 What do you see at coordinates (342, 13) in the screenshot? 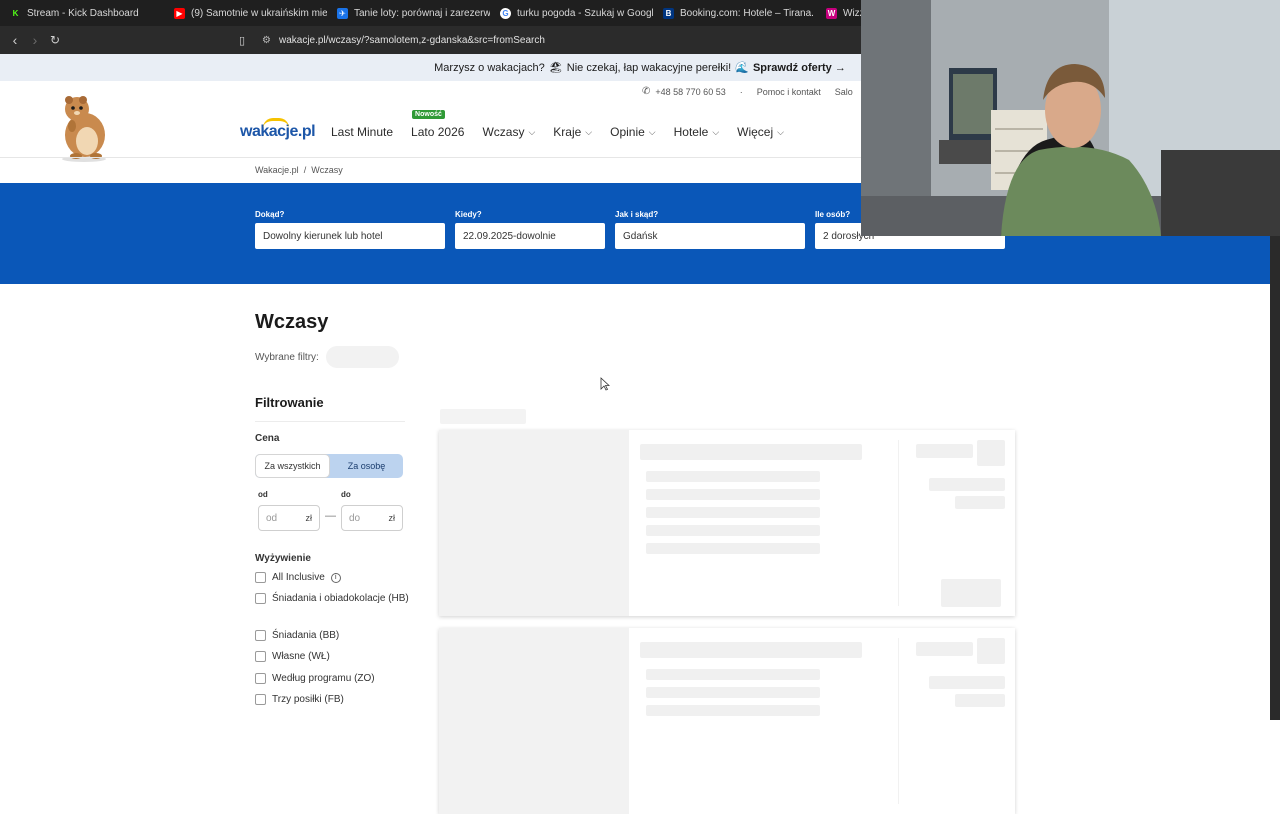
I see `flights-icon: ✈` at bounding box center [342, 13].